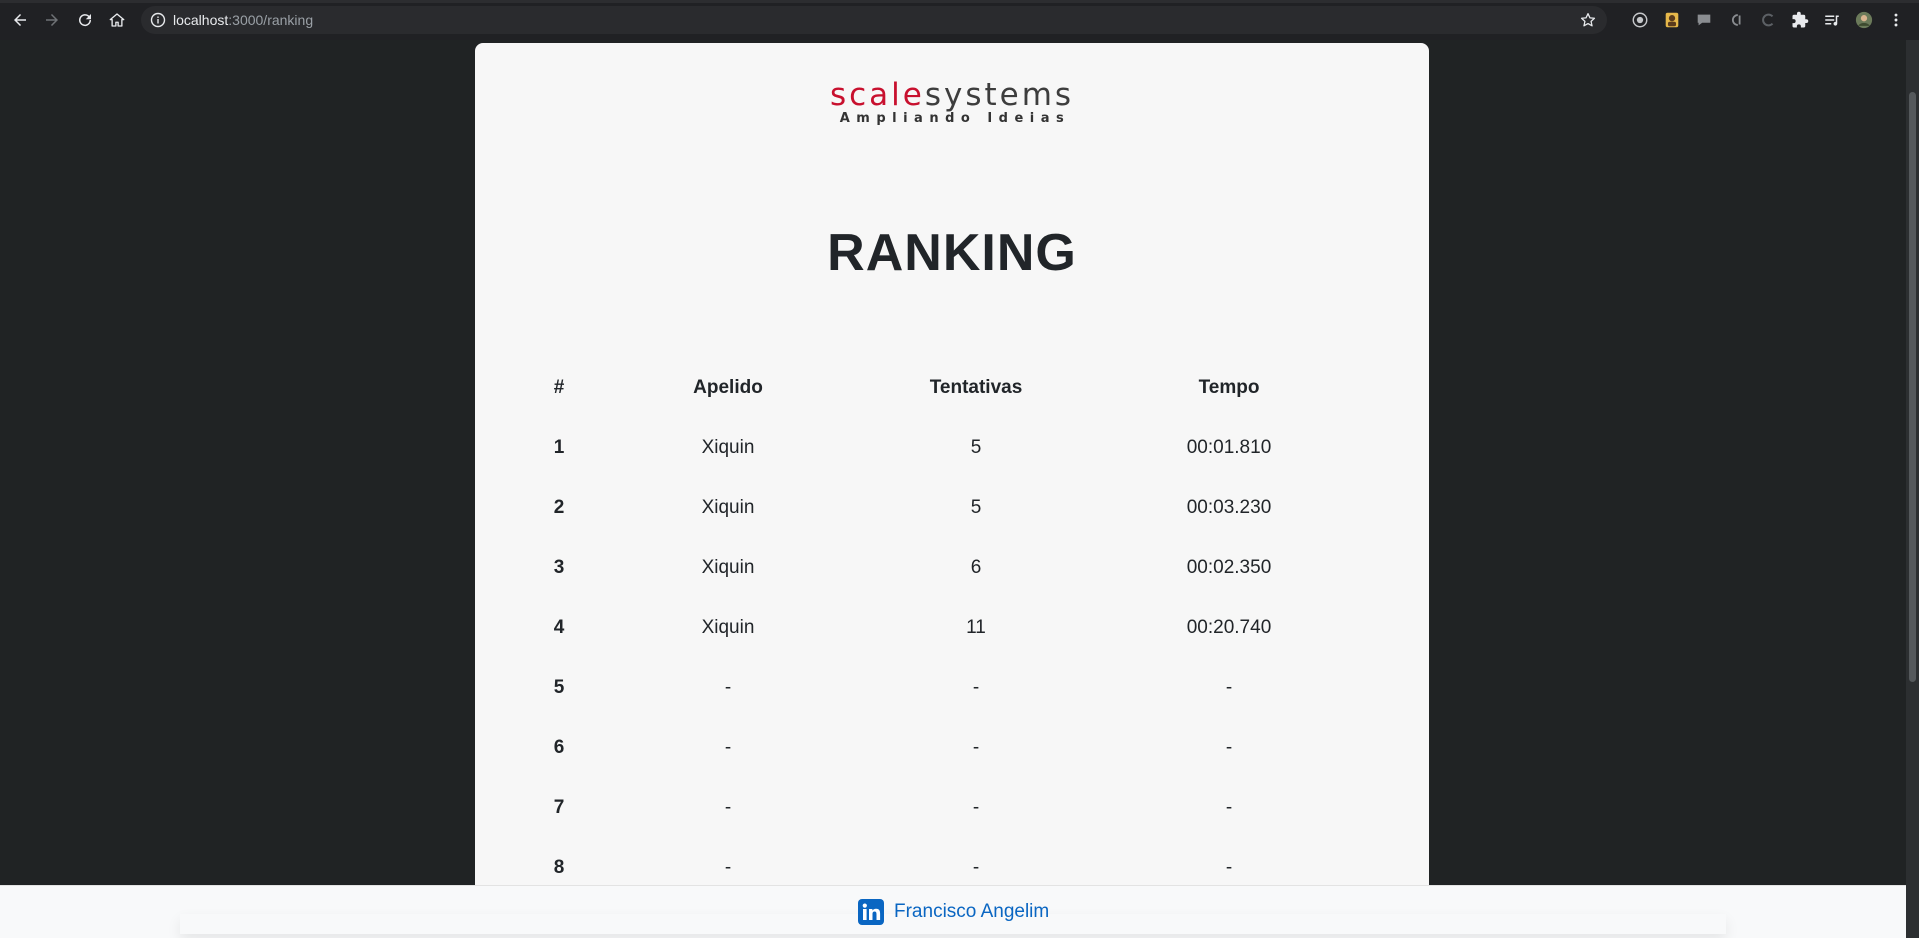 The width and height of the screenshot is (1919, 938). Describe the element at coordinates (871, 912) in the screenshot. I see `linkedin-icon` at that location.